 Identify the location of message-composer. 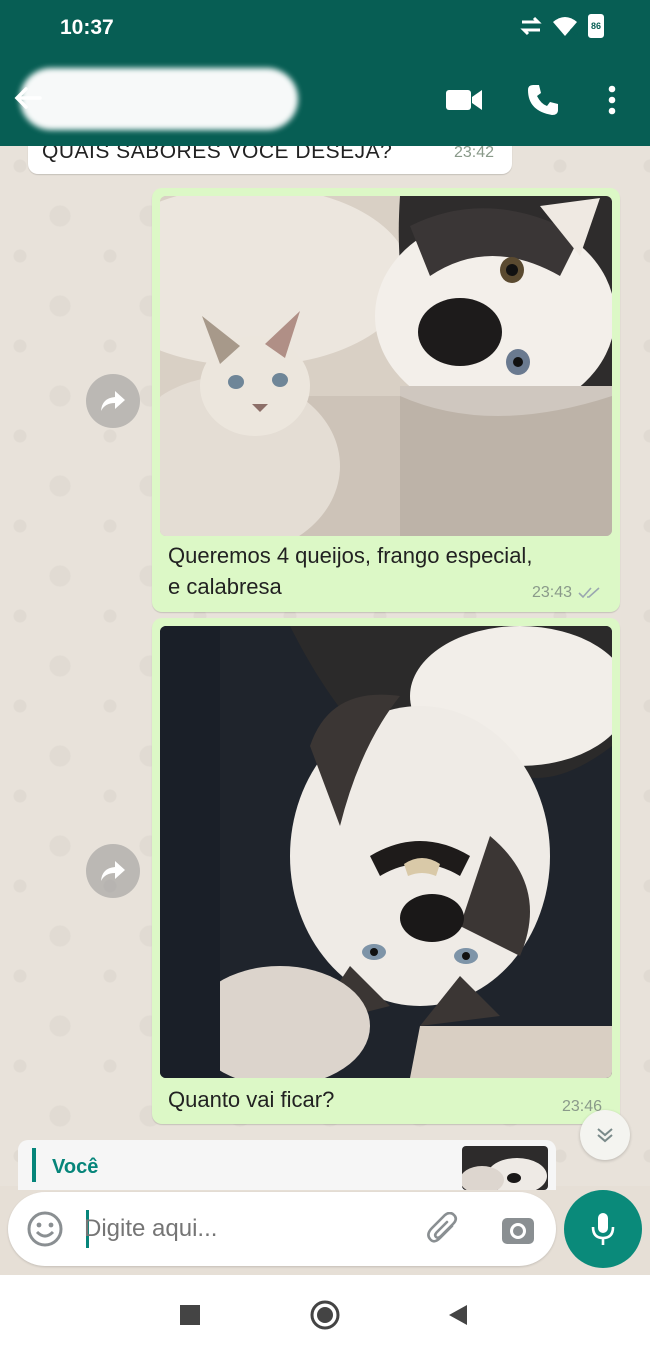
(282, 1229).